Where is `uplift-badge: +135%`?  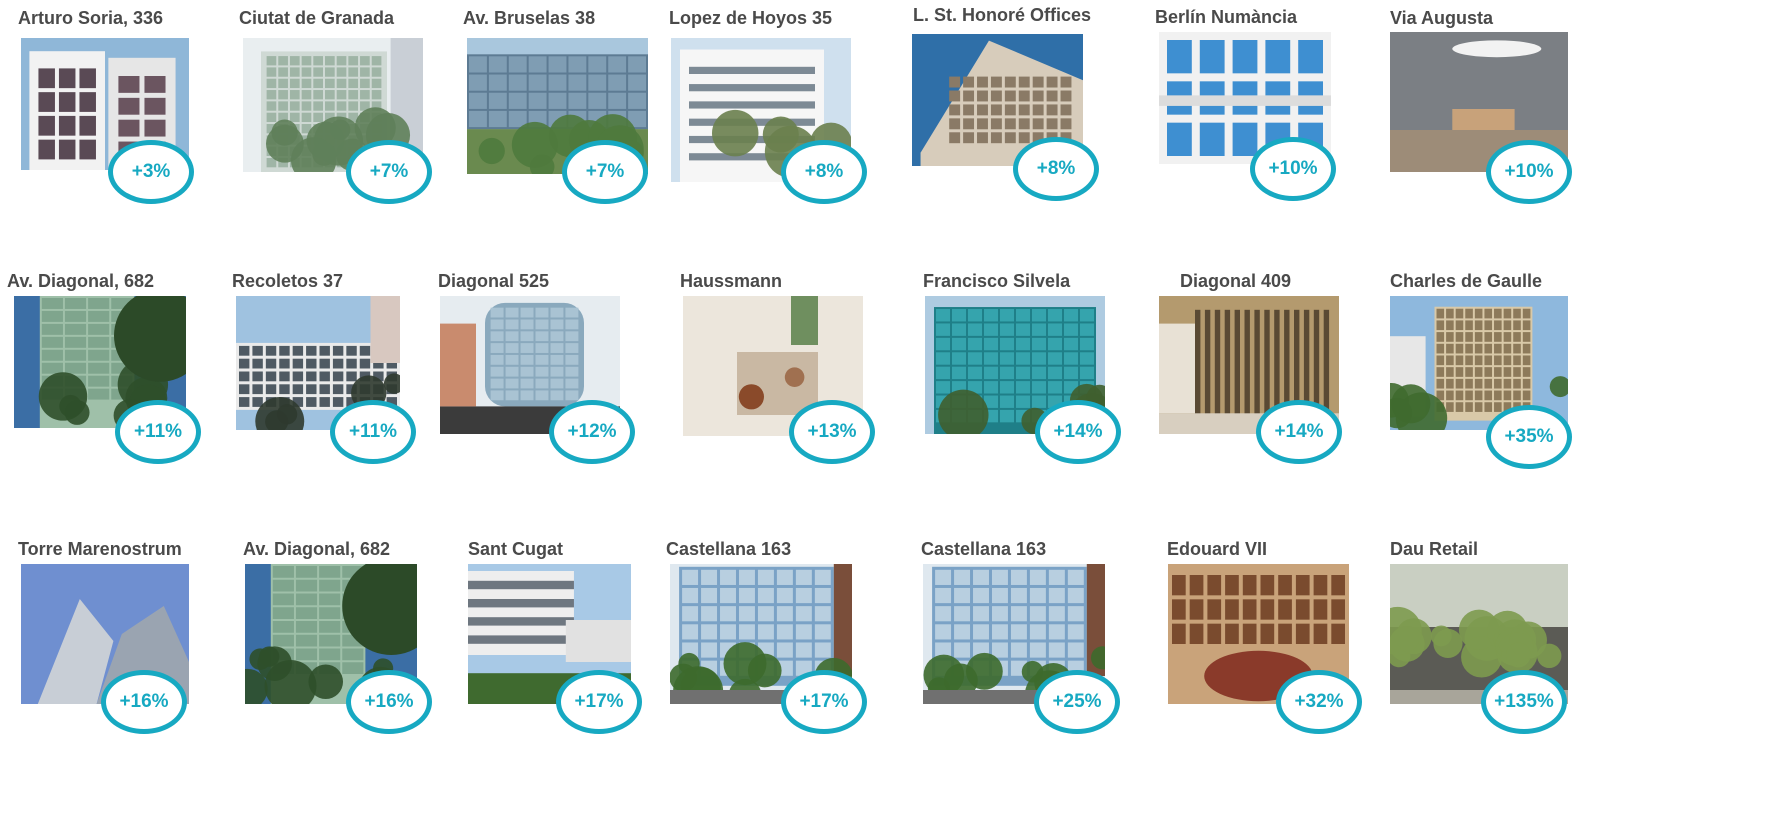
uplift-badge: +135% is located at coordinates (1524, 702).